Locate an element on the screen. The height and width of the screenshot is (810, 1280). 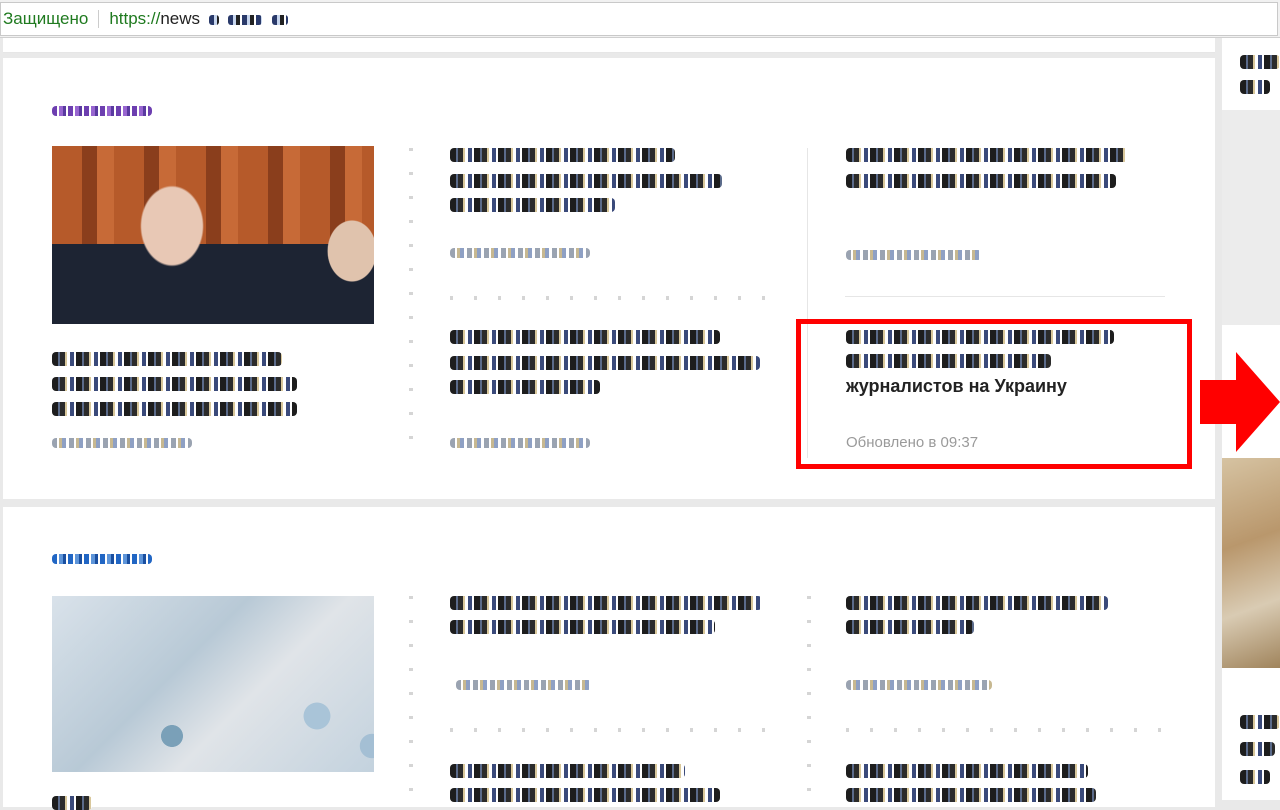
highlight-frame is located at coordinates (994, 394).